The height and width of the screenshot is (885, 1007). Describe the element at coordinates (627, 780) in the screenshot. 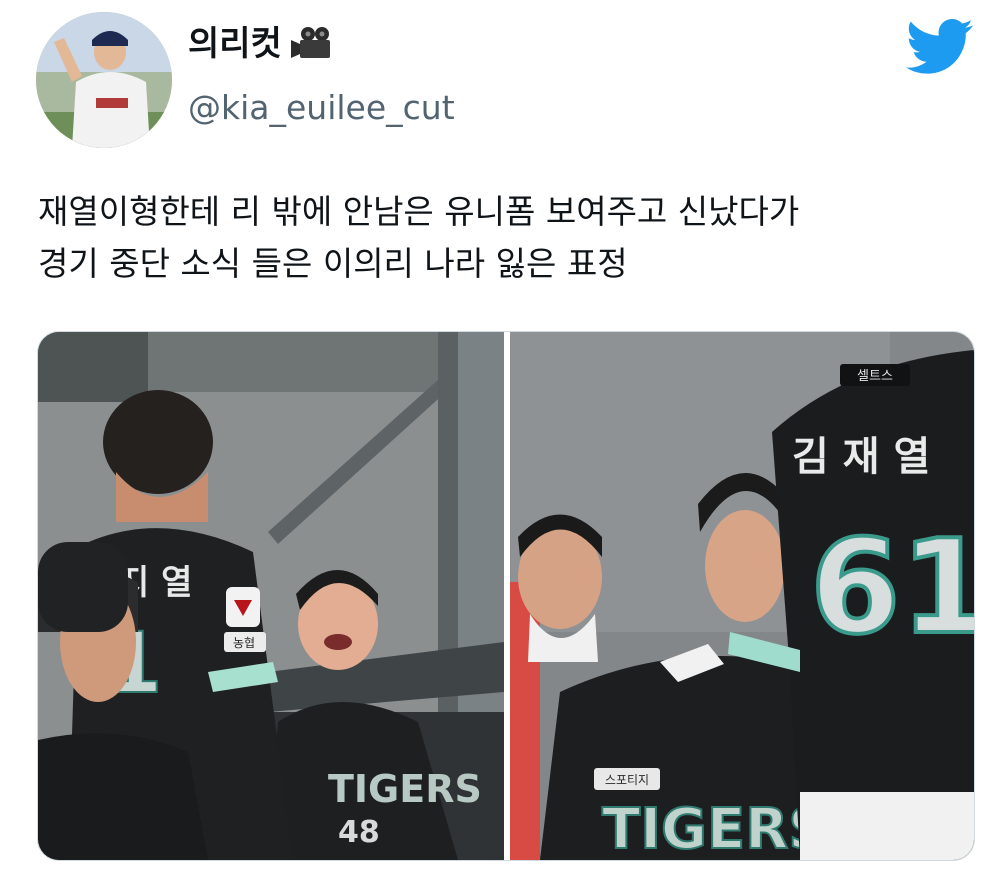

I see `right-chest-patch: 스포티지` at that location.